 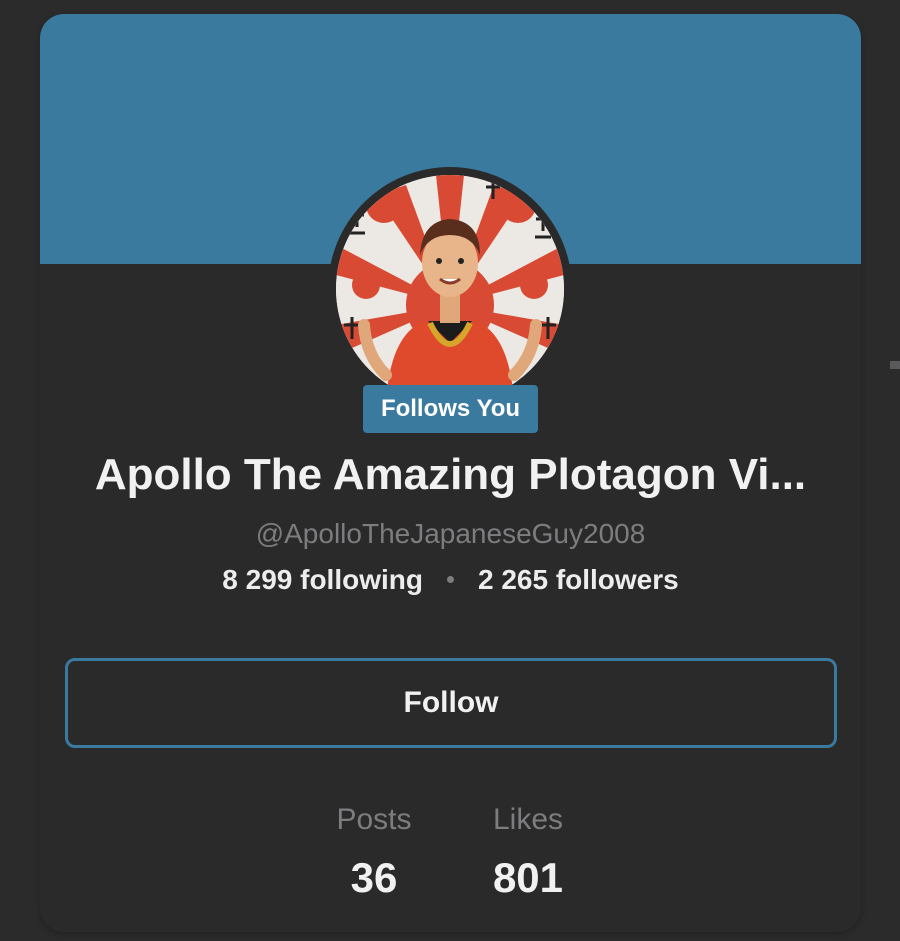 What do you see at coordinates (374, 819) in the screenshot?
I see `posts-label: Posts` at bounding box center [374, 819].